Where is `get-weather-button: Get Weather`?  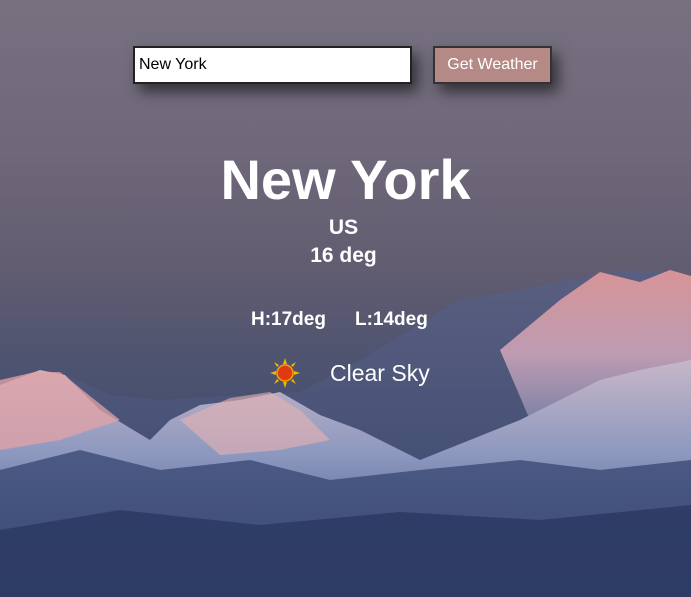 get-weather-button: Get Weather is located at coordinates (492, 65).